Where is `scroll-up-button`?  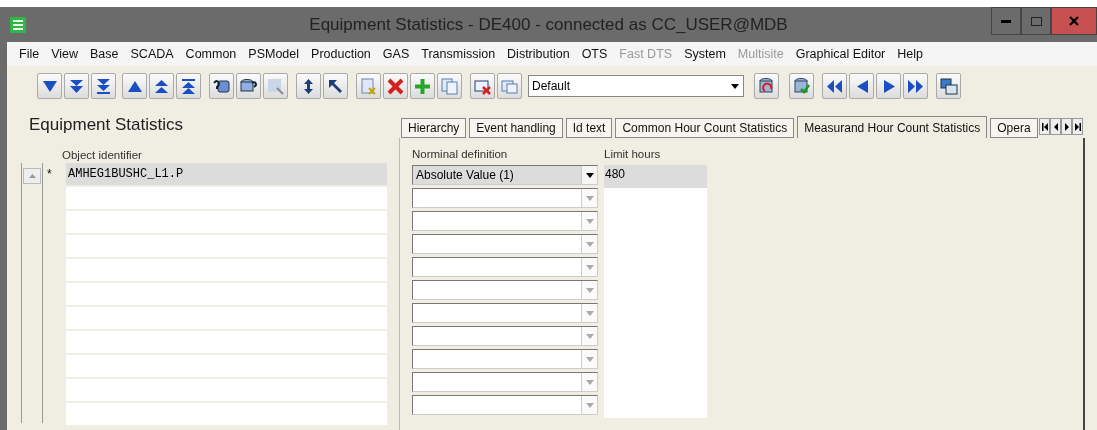 scroll-up-button is located at coordinates (32, 176).